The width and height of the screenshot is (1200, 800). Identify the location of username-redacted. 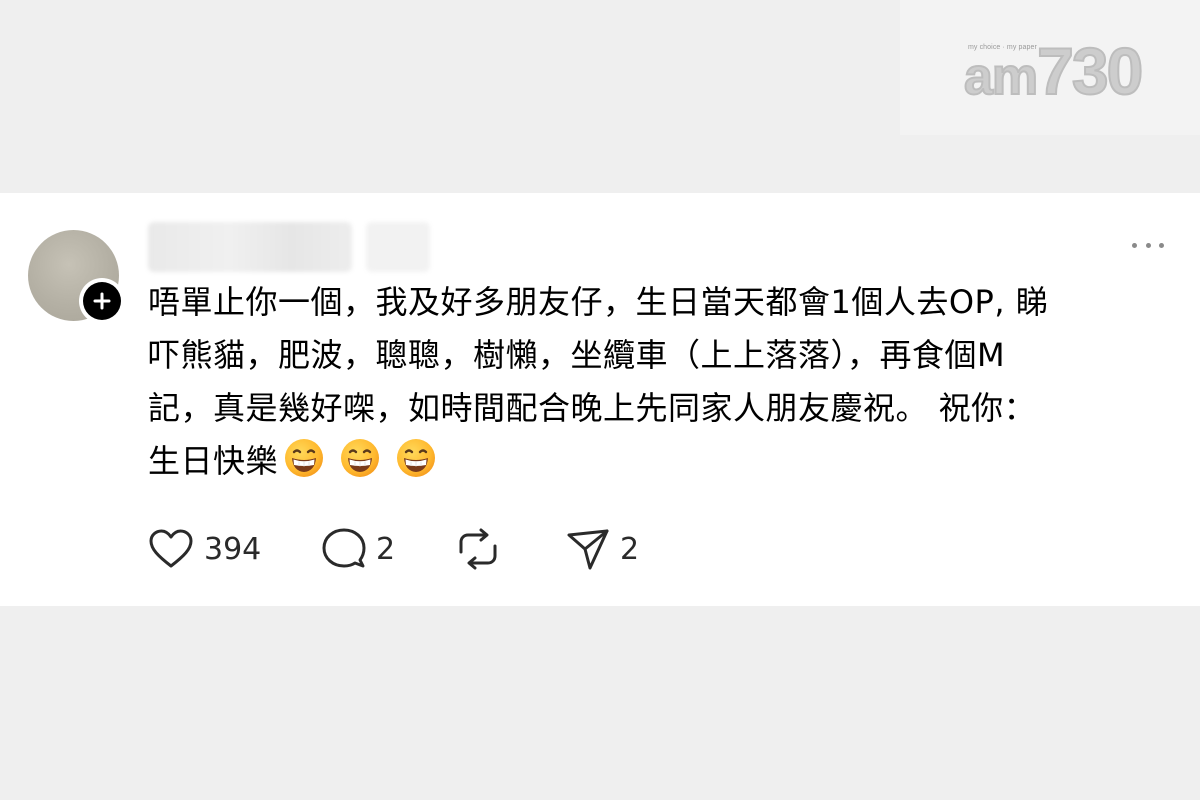
(250, 247).